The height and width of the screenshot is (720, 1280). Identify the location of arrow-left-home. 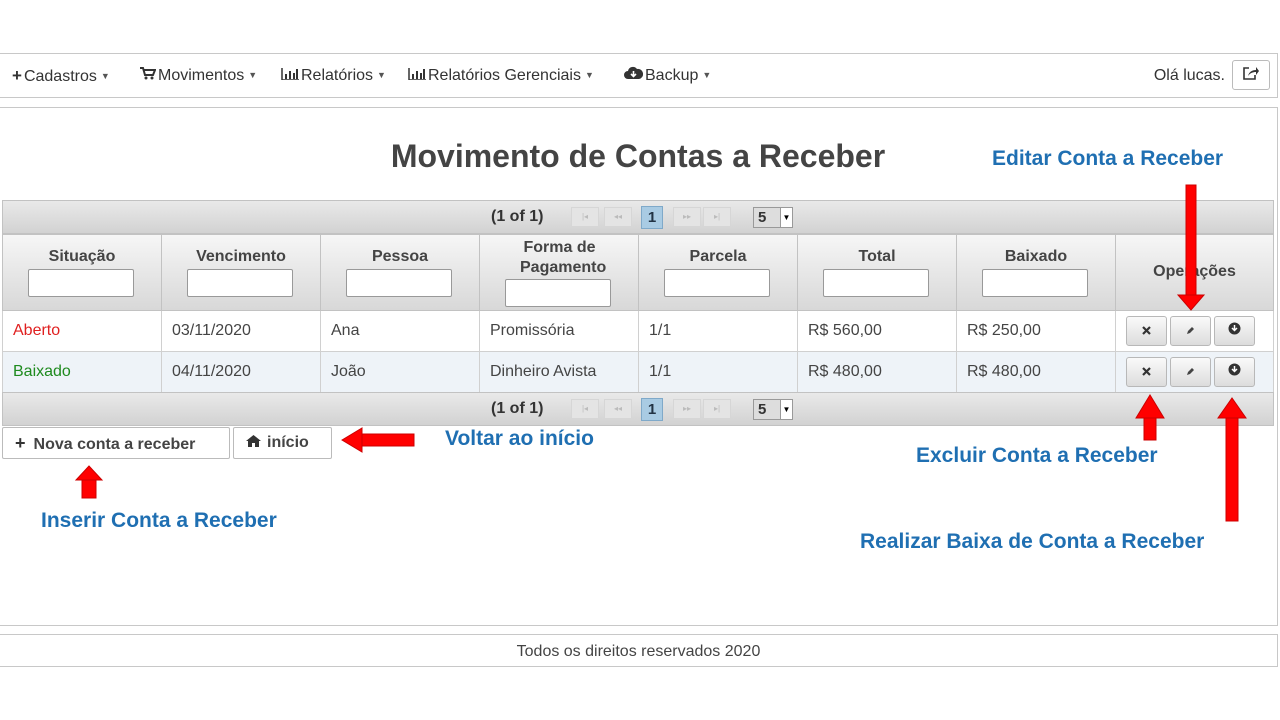
(378, 440).